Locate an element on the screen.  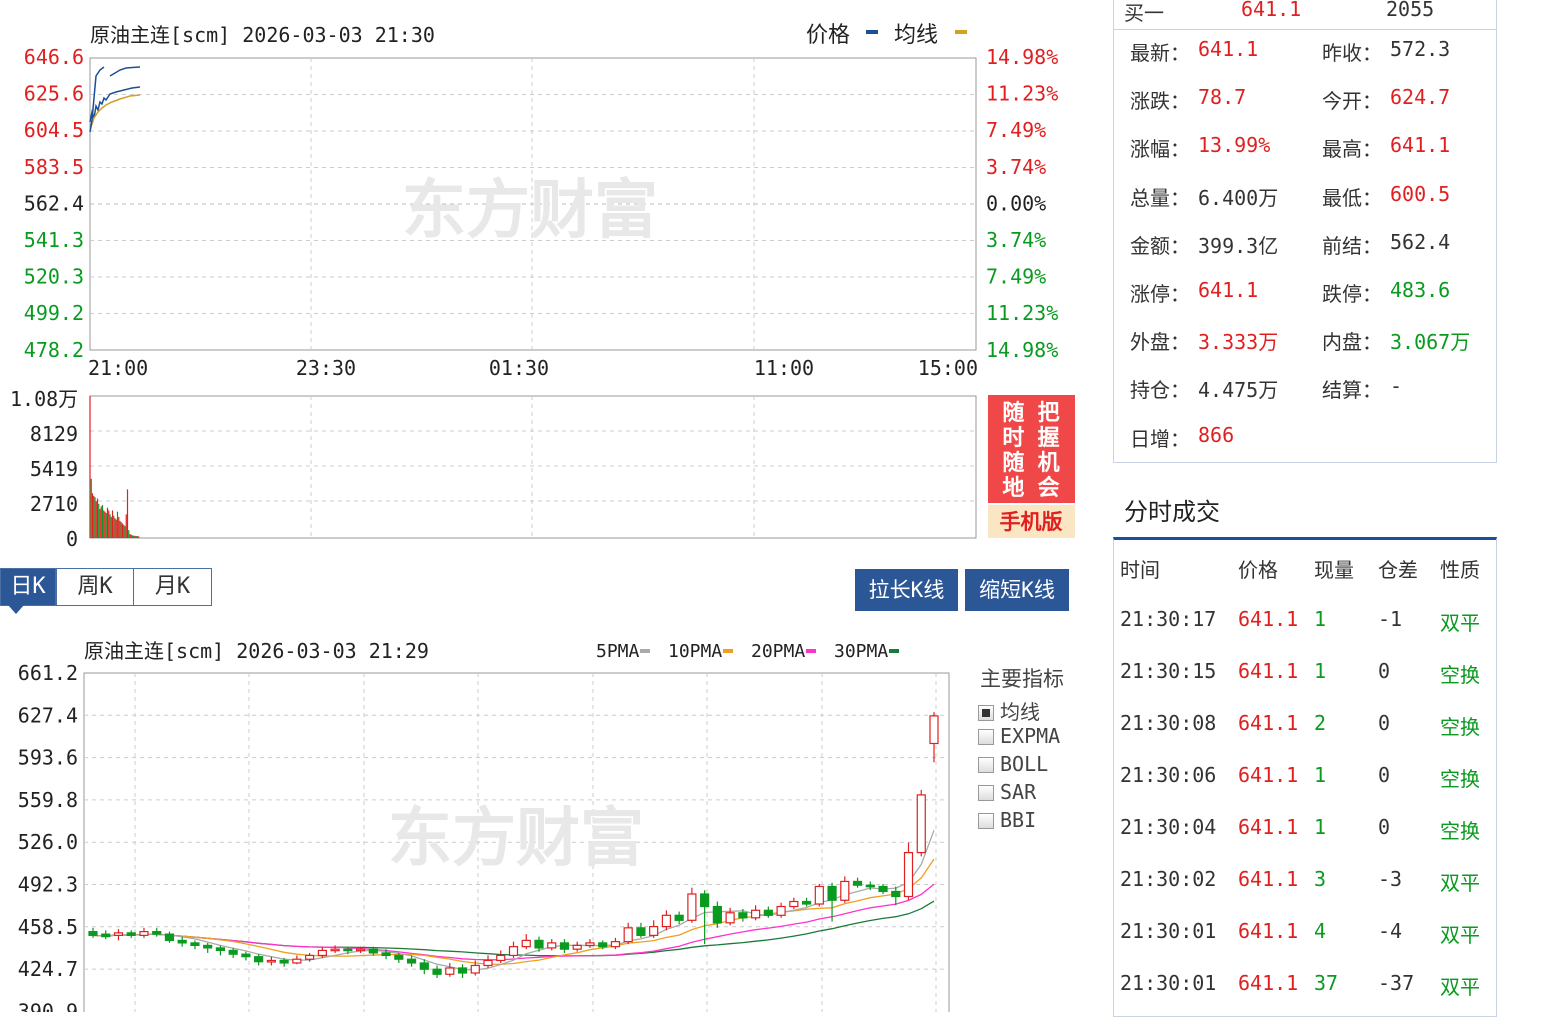
time-axis: 21:00 23:30 01:30 11:00 15:00 is located at coordinates (533, 368).